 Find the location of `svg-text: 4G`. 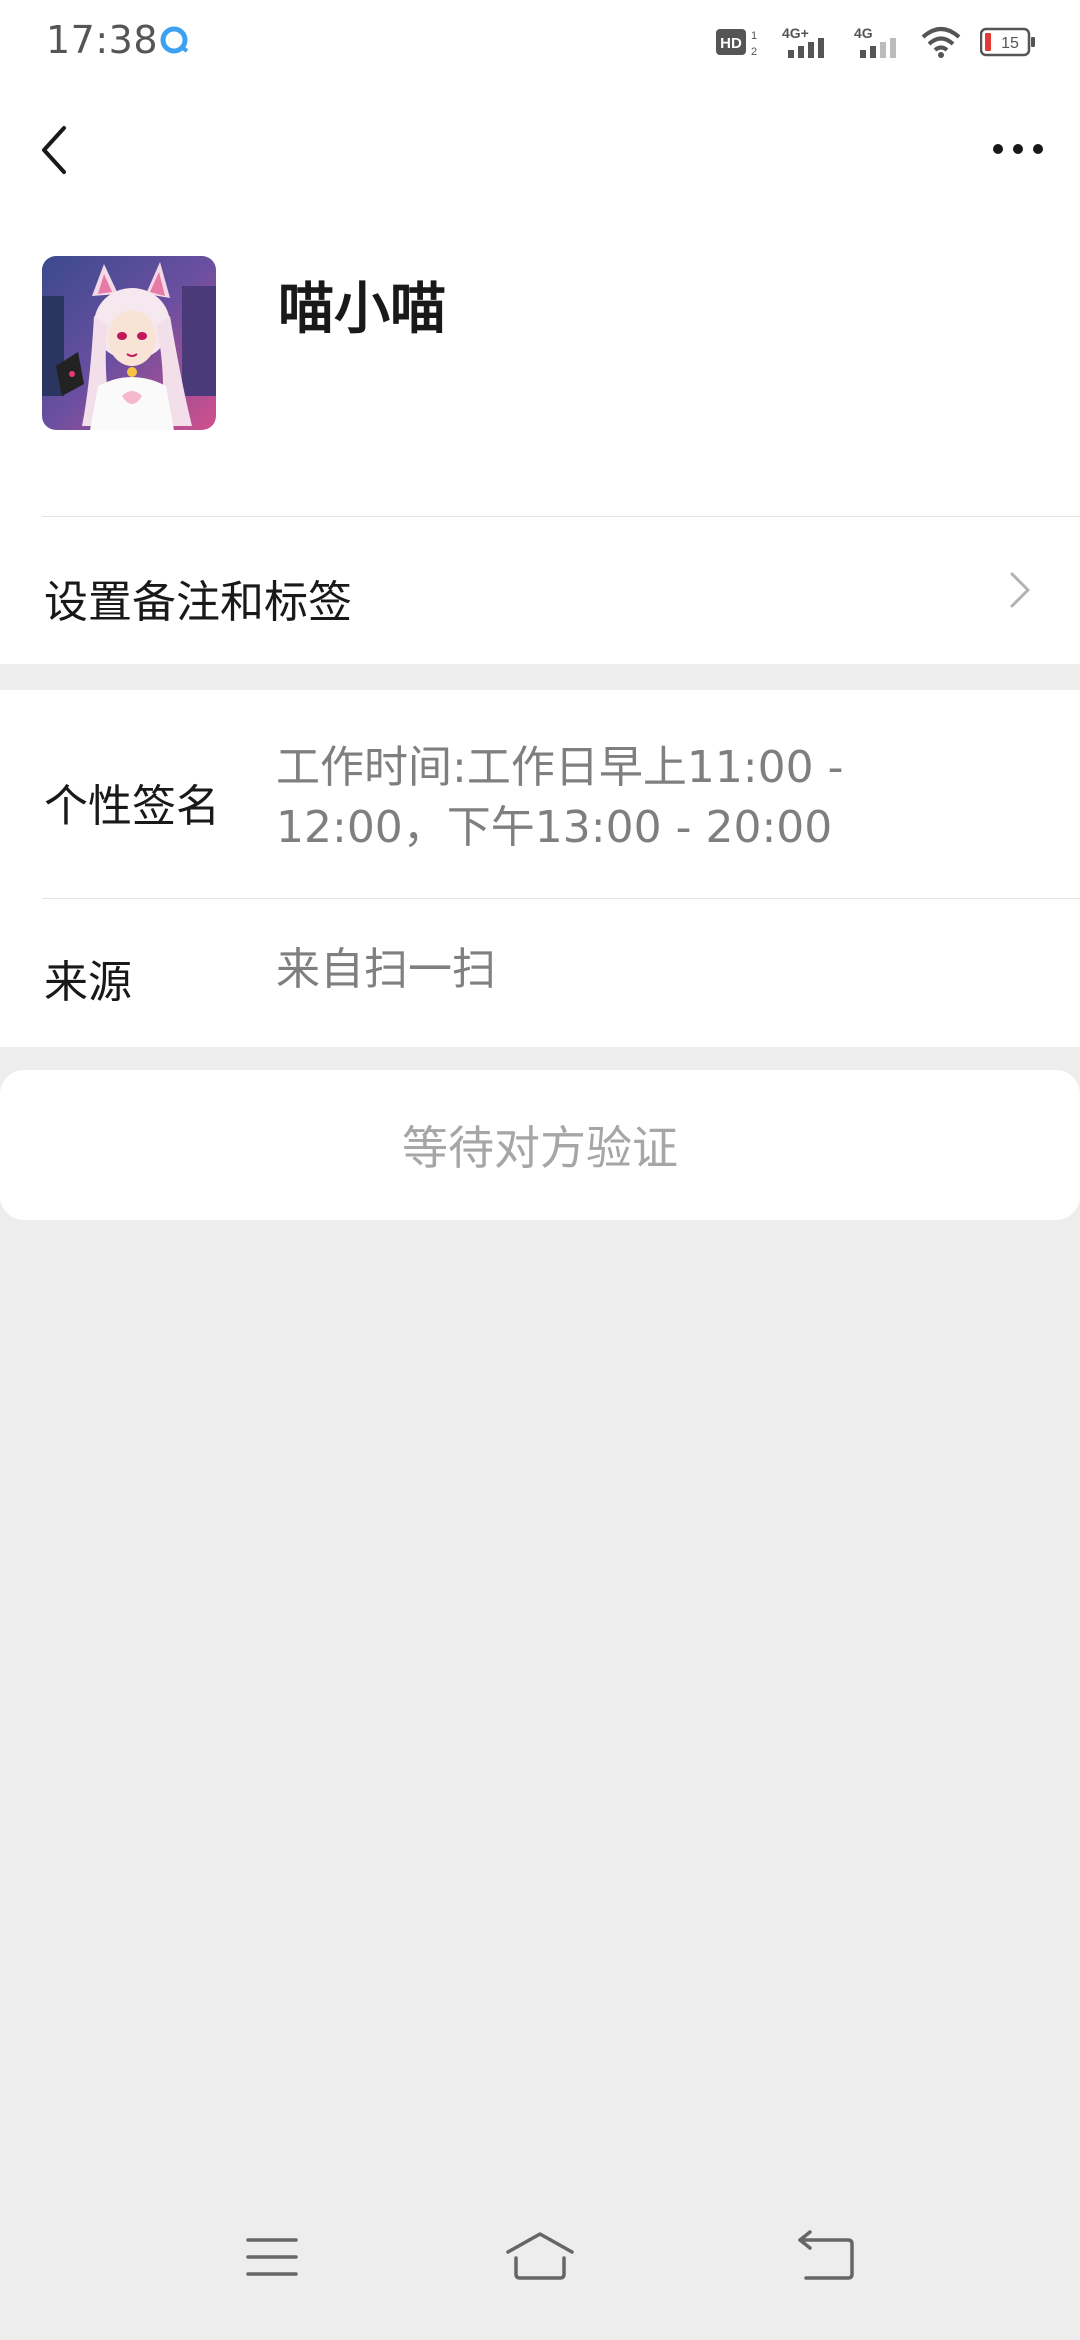

svg-text: 4G is located at coordinates (863, 33).